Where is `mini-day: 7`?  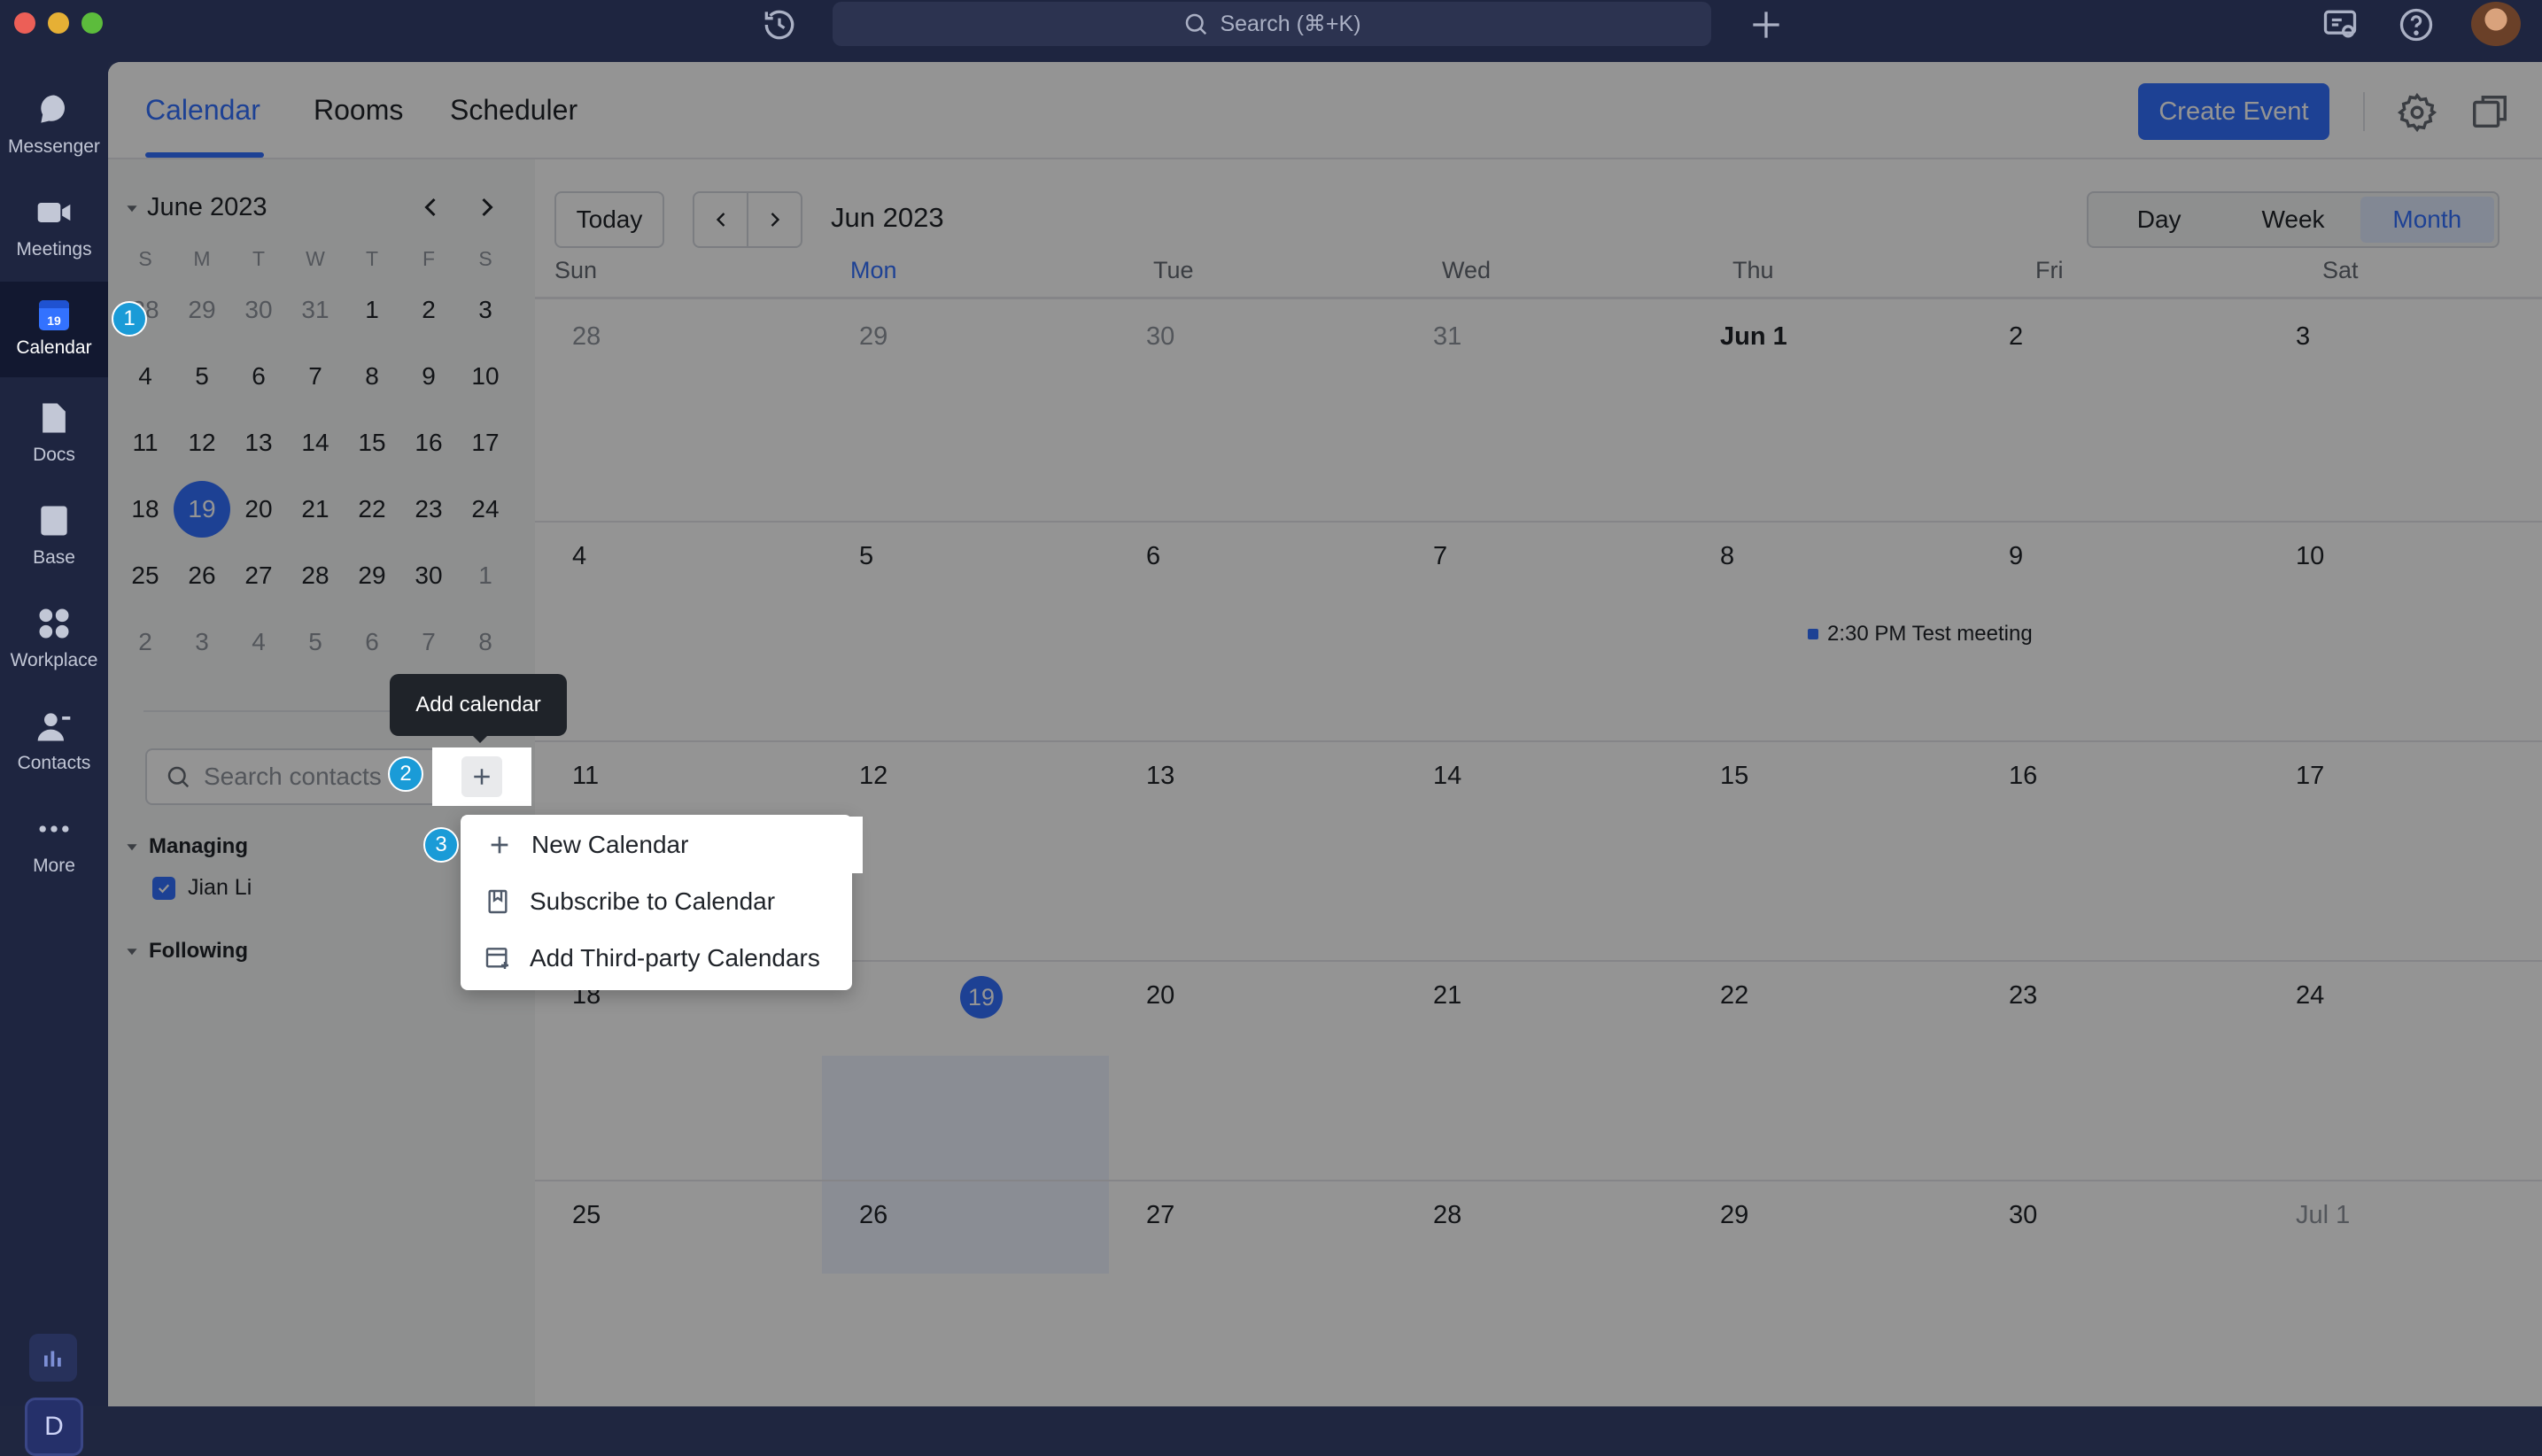
mini-day: 7 is located at coordinates (315, 376).